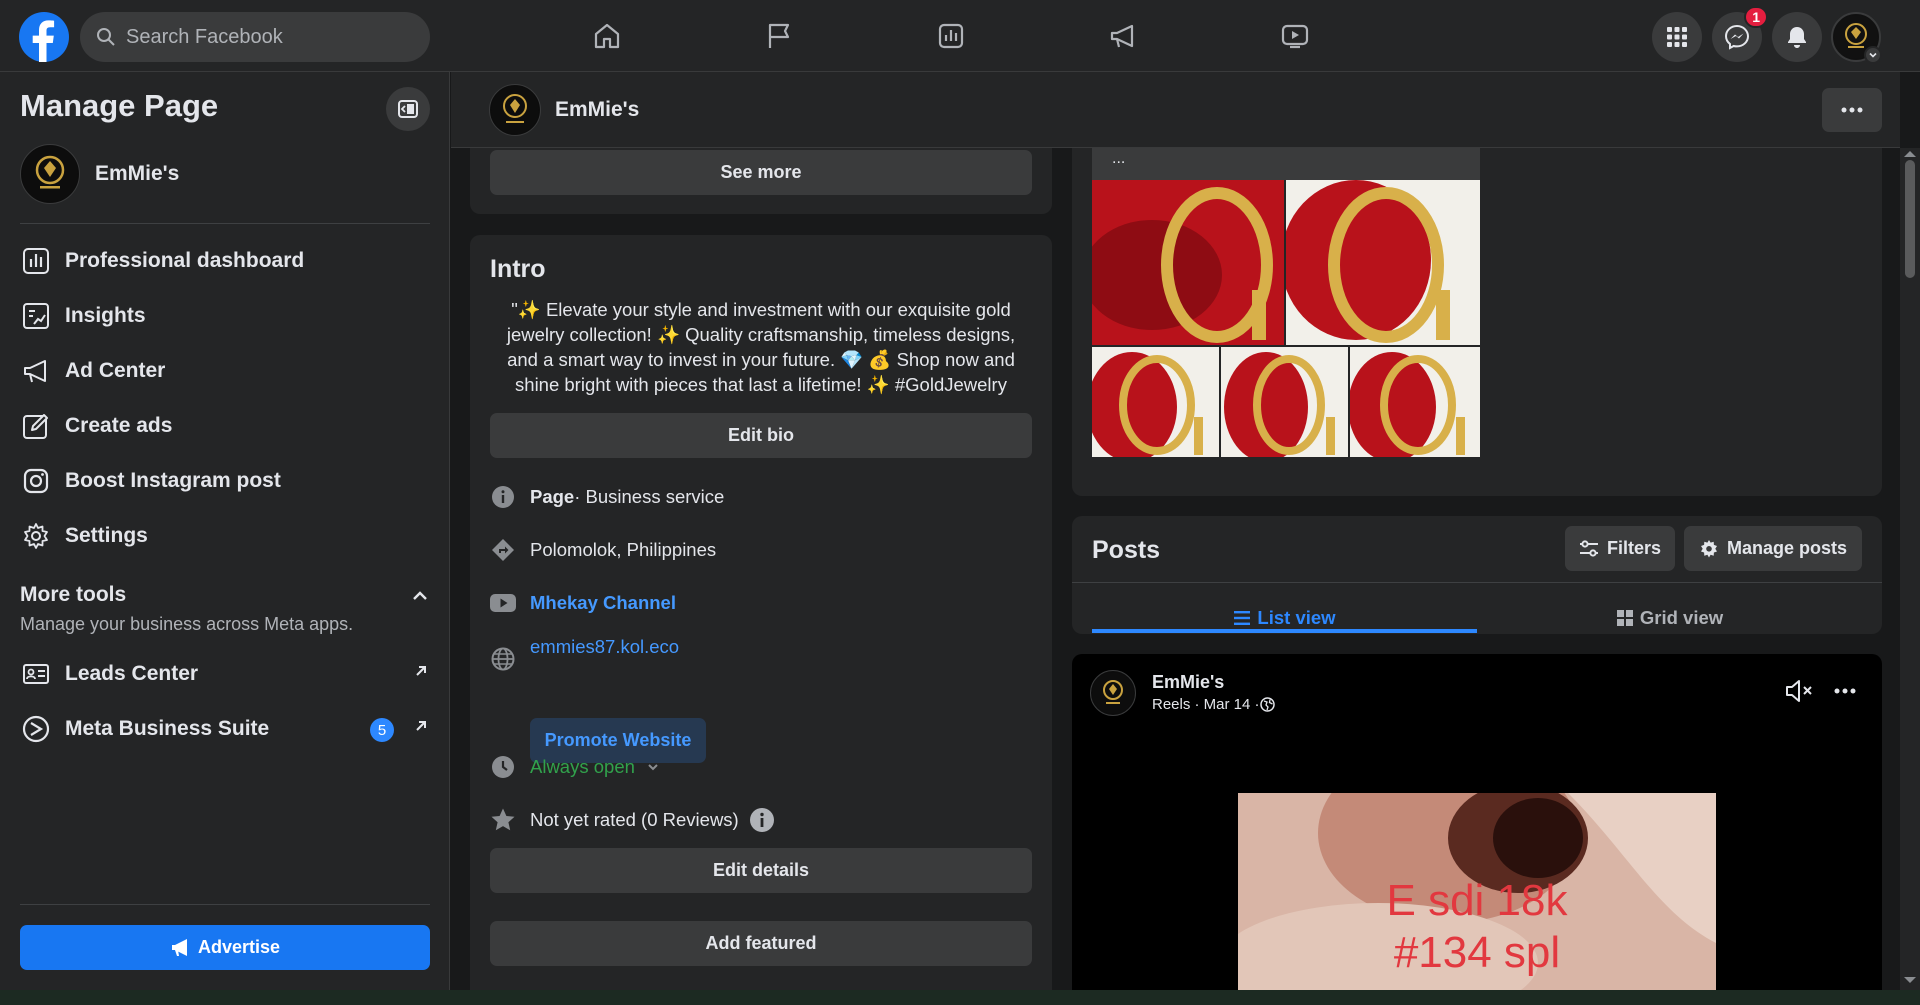 The width and height of the screenshot is (1920, 1005). I want to click on messenger-icon, so click(1737, 37).